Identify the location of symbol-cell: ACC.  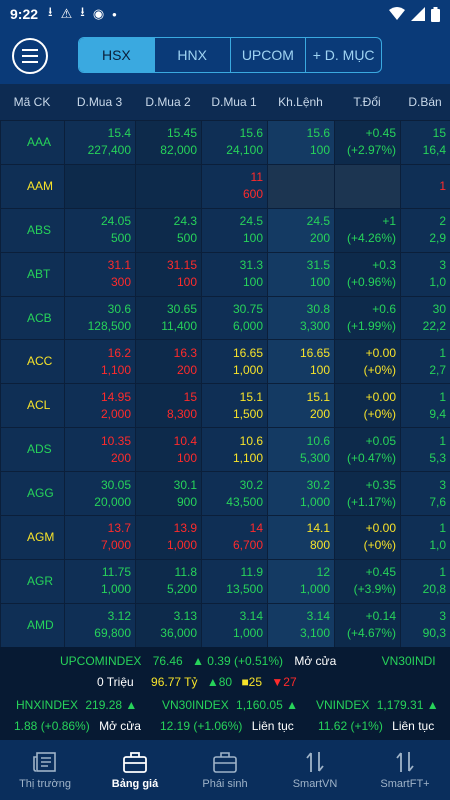
(32, 362).